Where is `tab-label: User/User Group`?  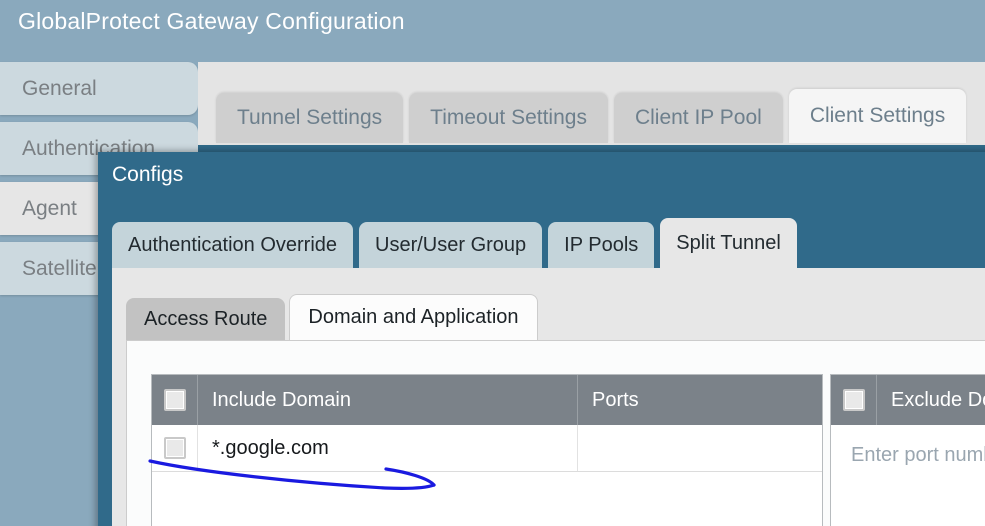
tab-label: User/User Group is located at coordinates (451, 244).